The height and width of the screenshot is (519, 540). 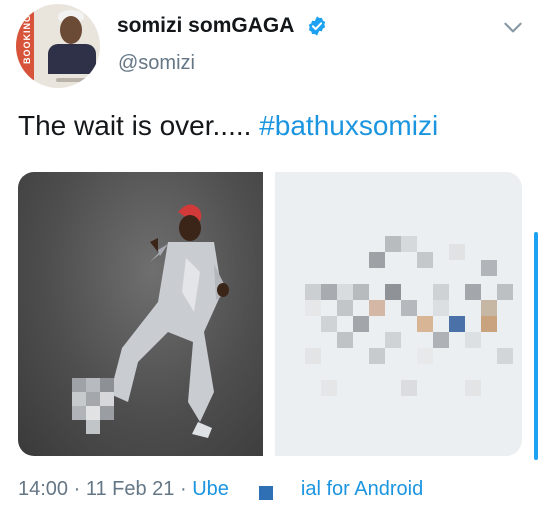 I want to click on hashtag-link: #bathuxsomizi, so click(x=348, y=125).